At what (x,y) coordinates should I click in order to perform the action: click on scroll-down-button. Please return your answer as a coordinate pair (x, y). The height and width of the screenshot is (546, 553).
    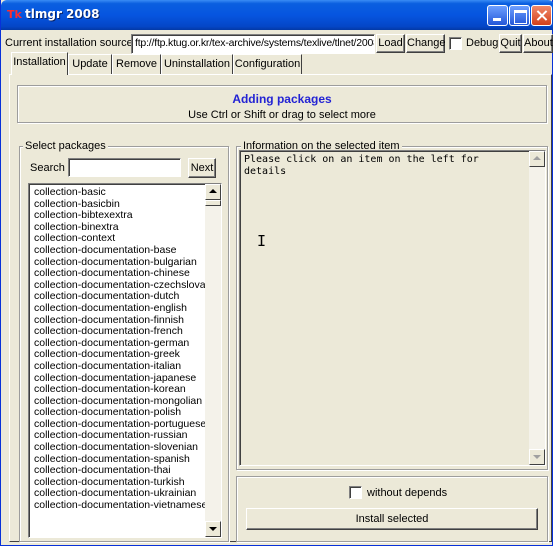
    Looking at the image, I should click on (213, 529).